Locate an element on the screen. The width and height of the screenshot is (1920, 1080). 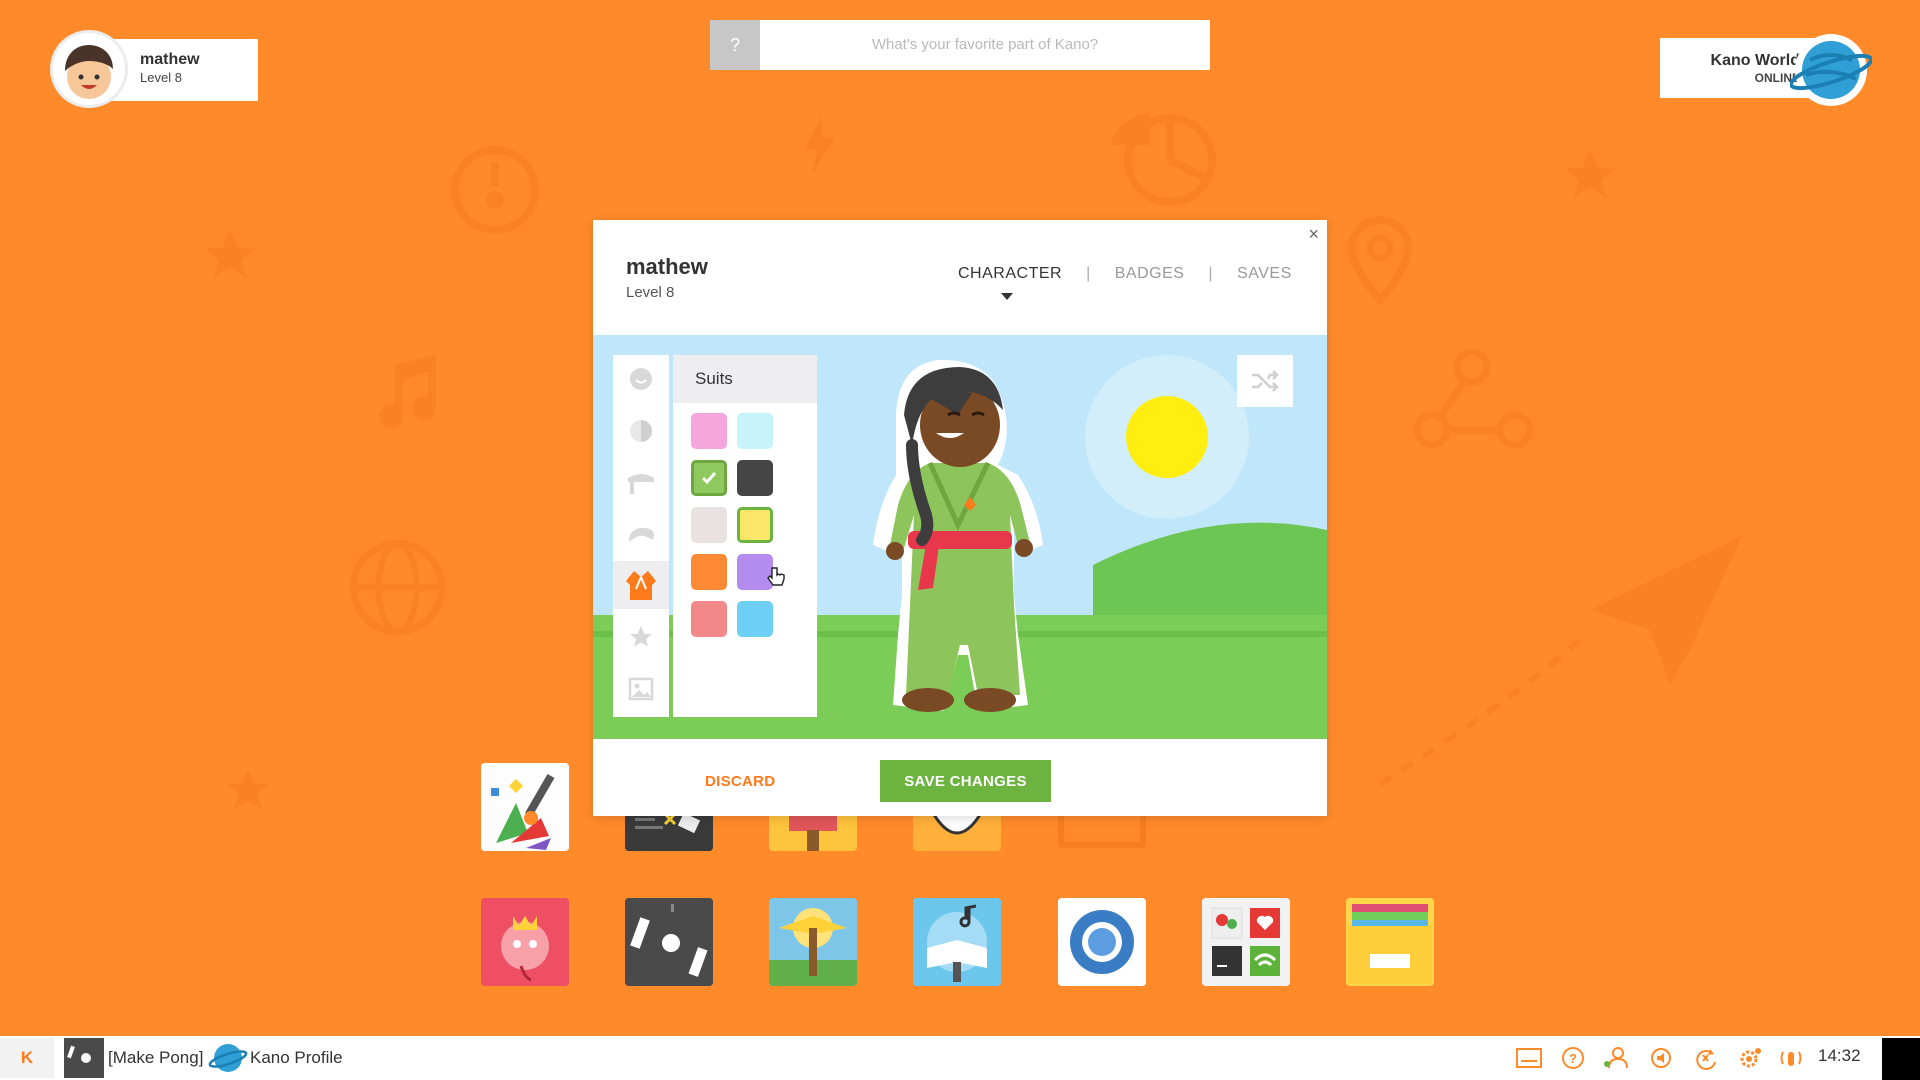
task-label: [Make Pong] is located at coordinates (156, 1057).